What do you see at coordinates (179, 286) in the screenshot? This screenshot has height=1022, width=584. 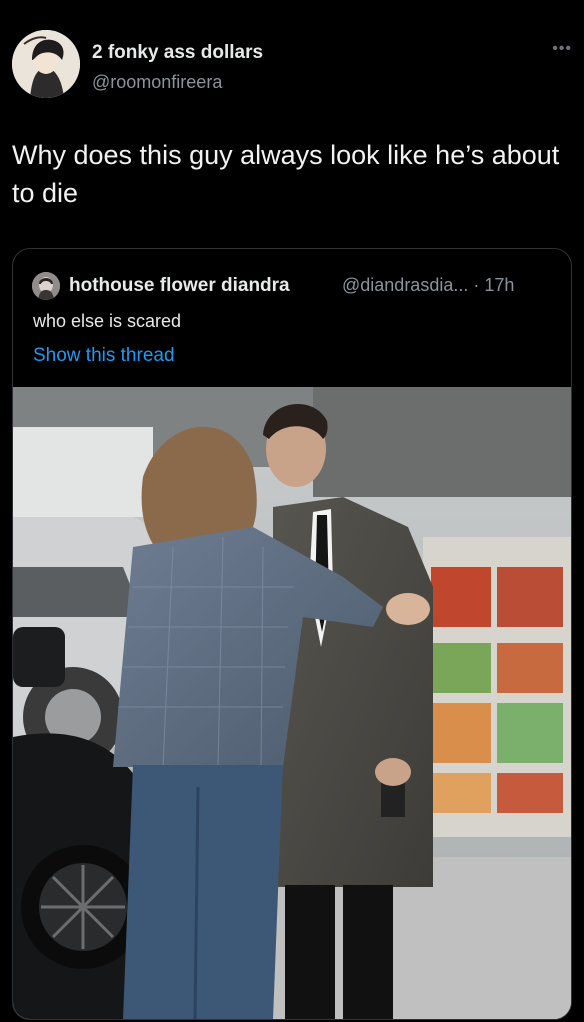 I see `quoted-author-name: hothouse flower diandra` at bounding box center [179, 286].